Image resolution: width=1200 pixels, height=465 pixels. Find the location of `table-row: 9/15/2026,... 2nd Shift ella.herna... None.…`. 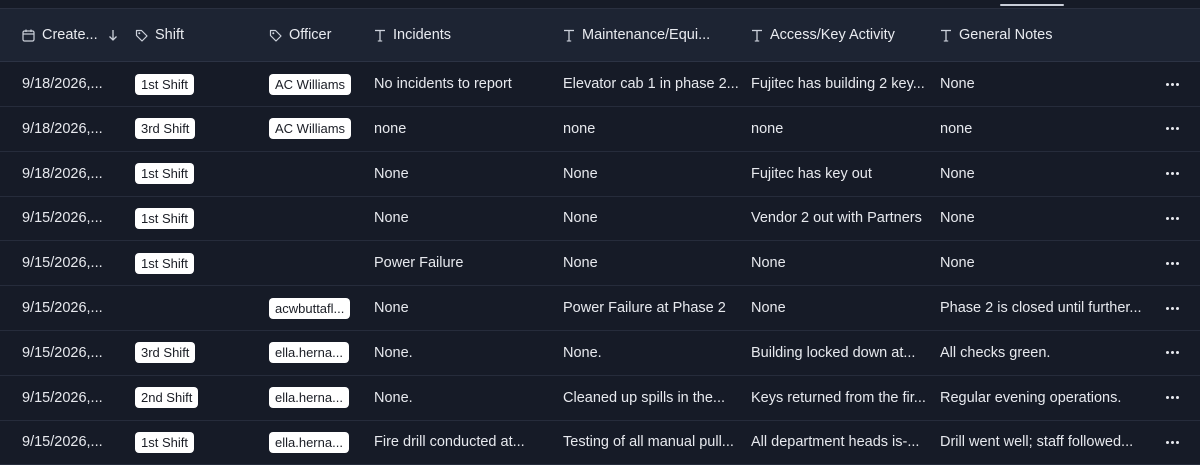

table-row: 9/15/2026,... 2nd Shift ella.herna... None.… is located at coordinates (600, 398).